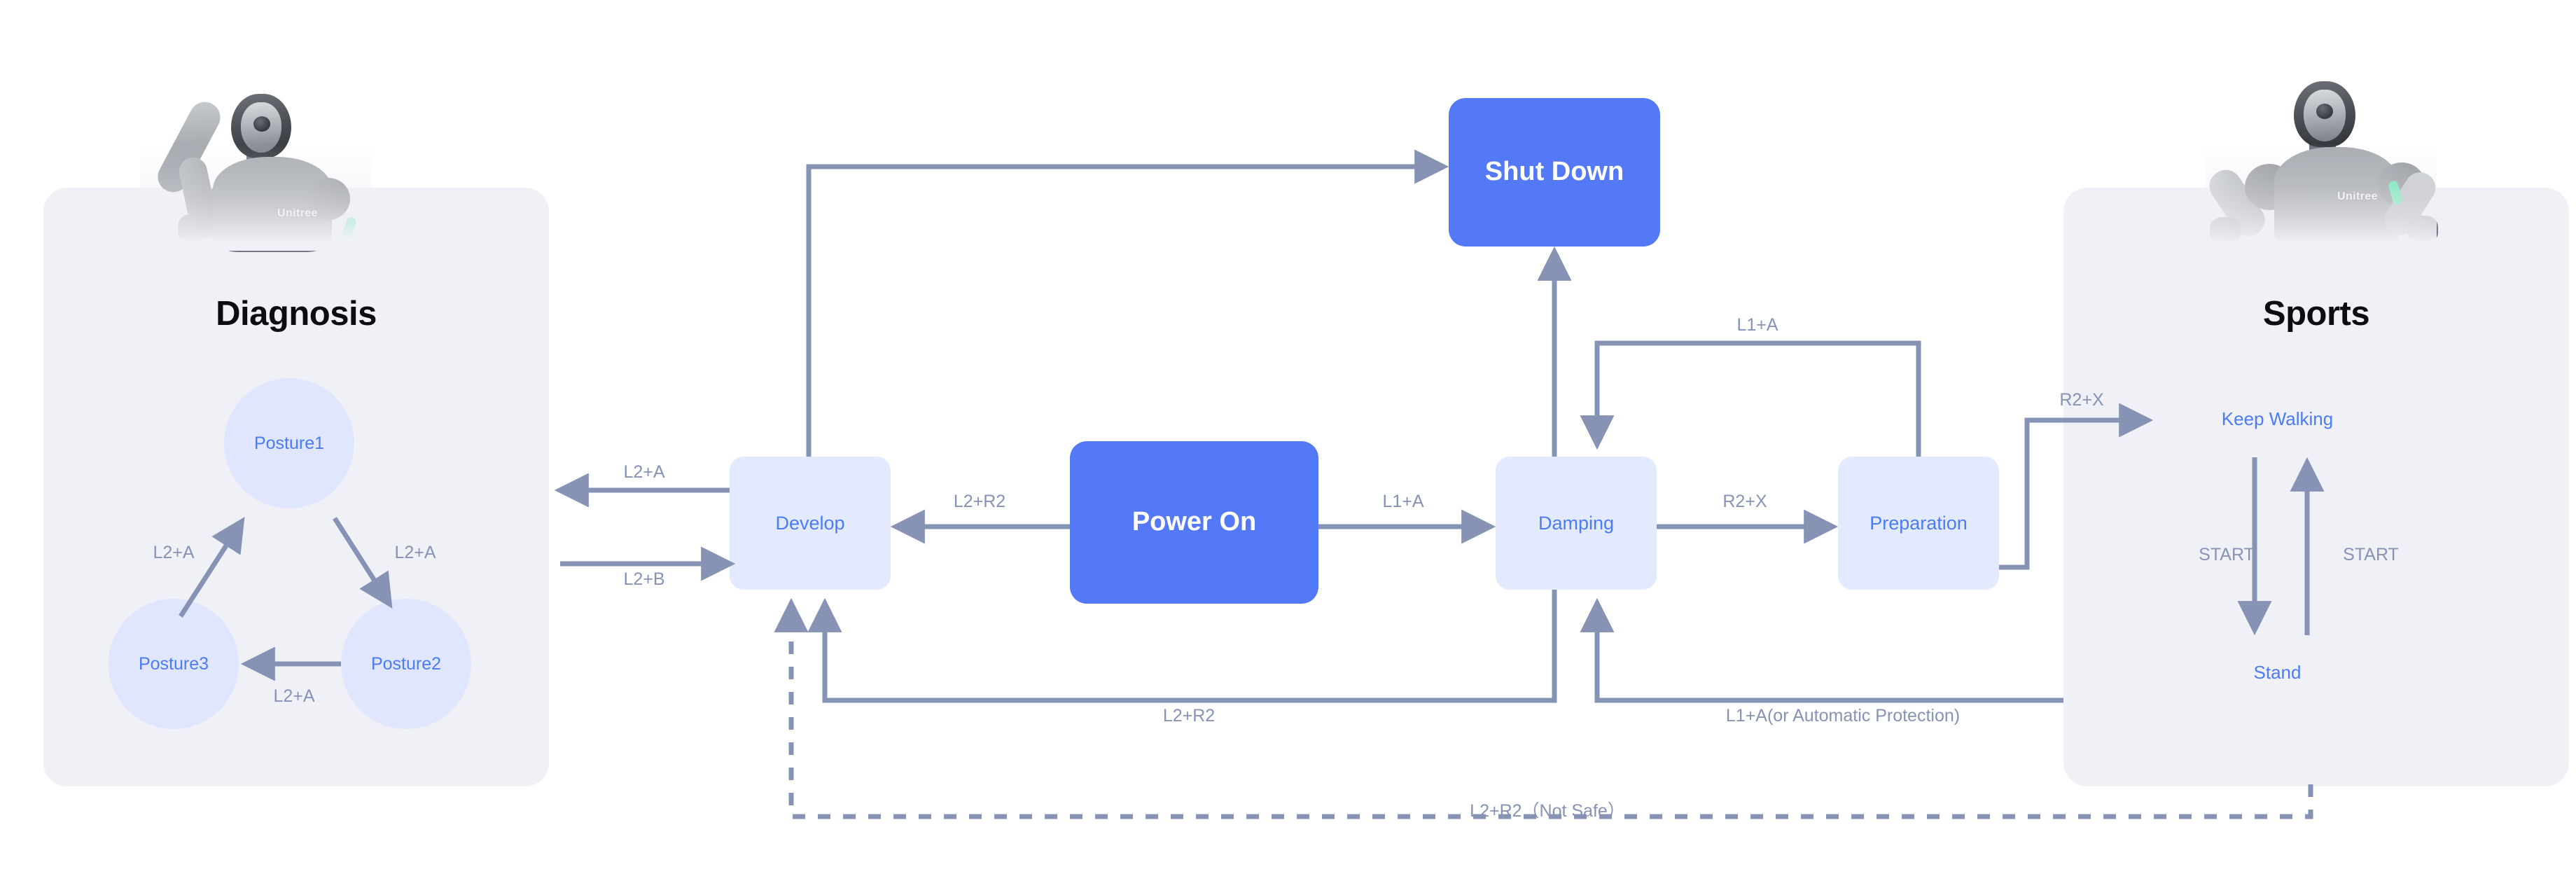 The image size is (2576, 881). What do you see at coordinates (406, 664) in the screenshot?
I see `node-posture2: Posture2` at bounding box center [406, 664].